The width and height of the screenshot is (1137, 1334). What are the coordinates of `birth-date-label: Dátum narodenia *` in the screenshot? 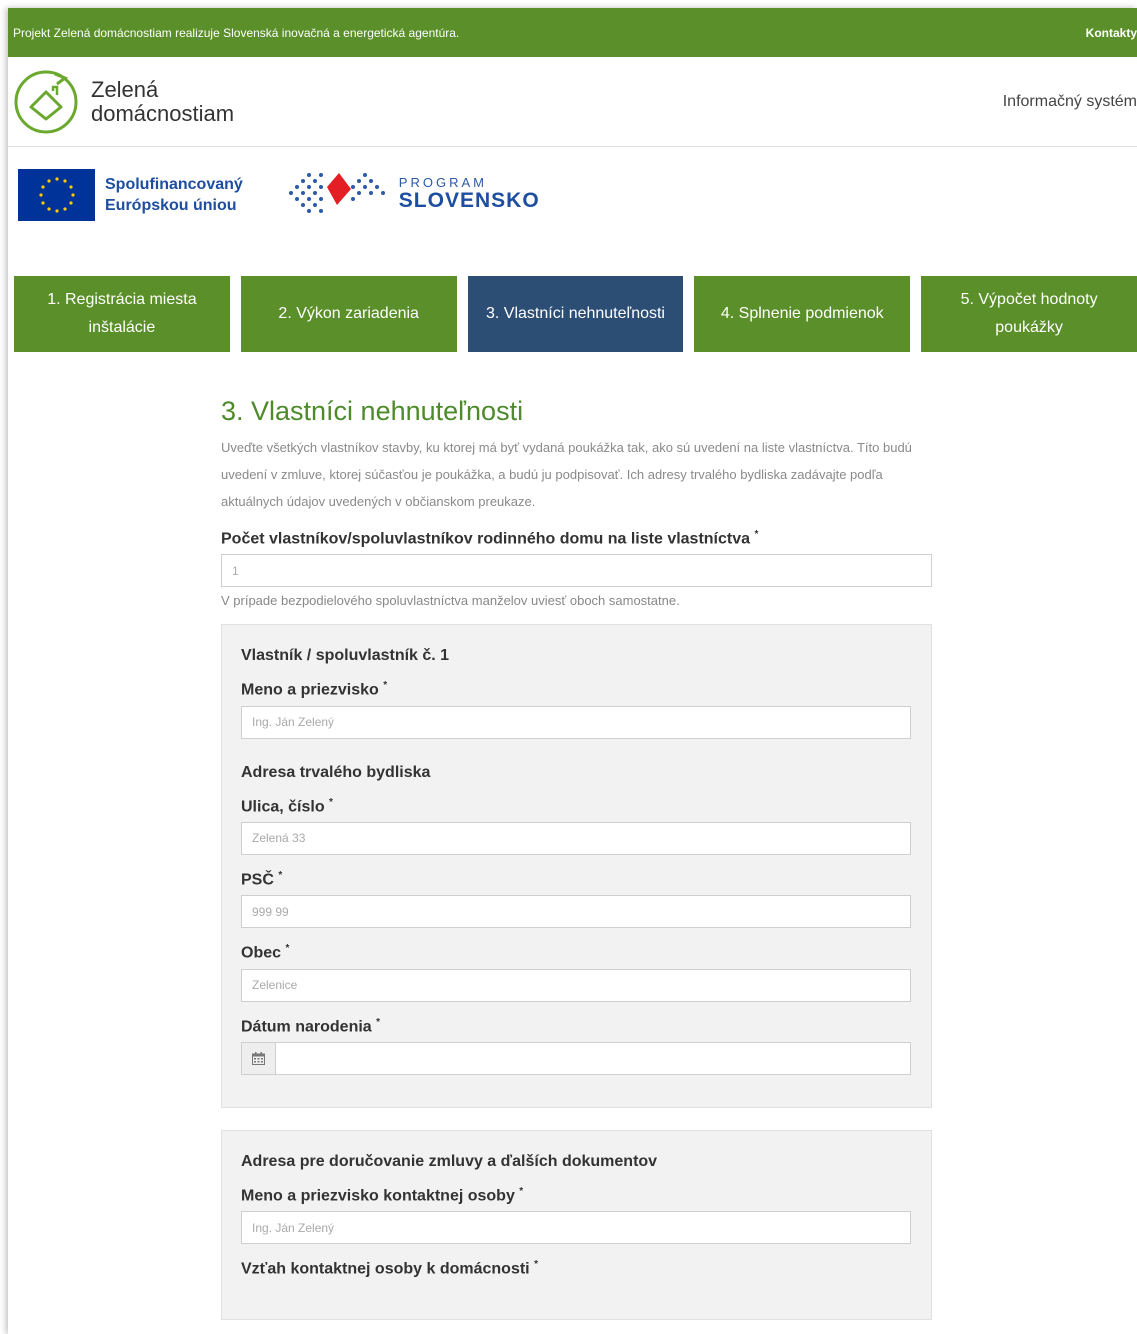 It's located at (311, 1025).